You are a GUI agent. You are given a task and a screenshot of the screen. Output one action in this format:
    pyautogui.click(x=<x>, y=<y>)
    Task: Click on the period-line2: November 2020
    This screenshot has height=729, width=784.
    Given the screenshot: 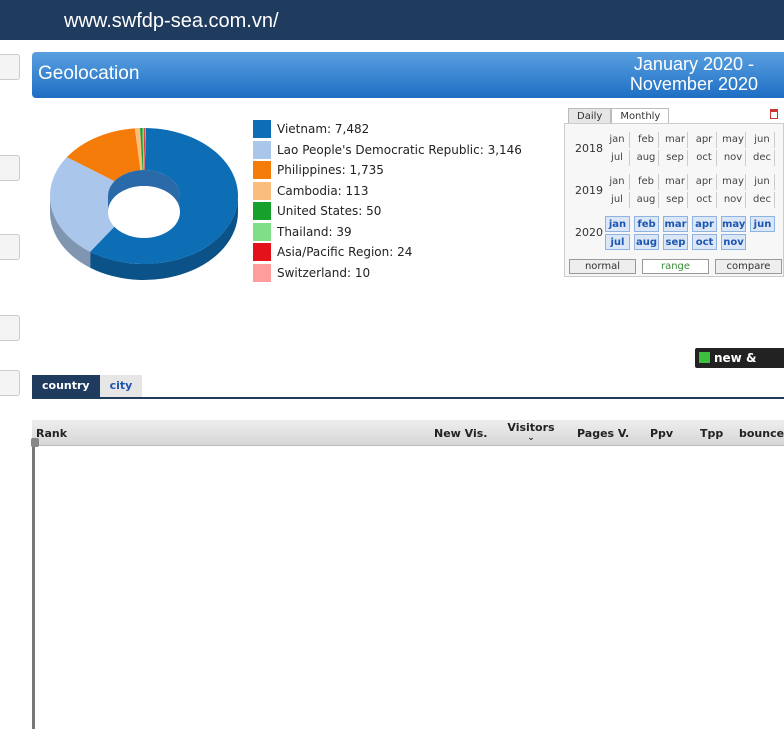 What is the action you would take?
    pyautogui.click(x=693, y=84)
    